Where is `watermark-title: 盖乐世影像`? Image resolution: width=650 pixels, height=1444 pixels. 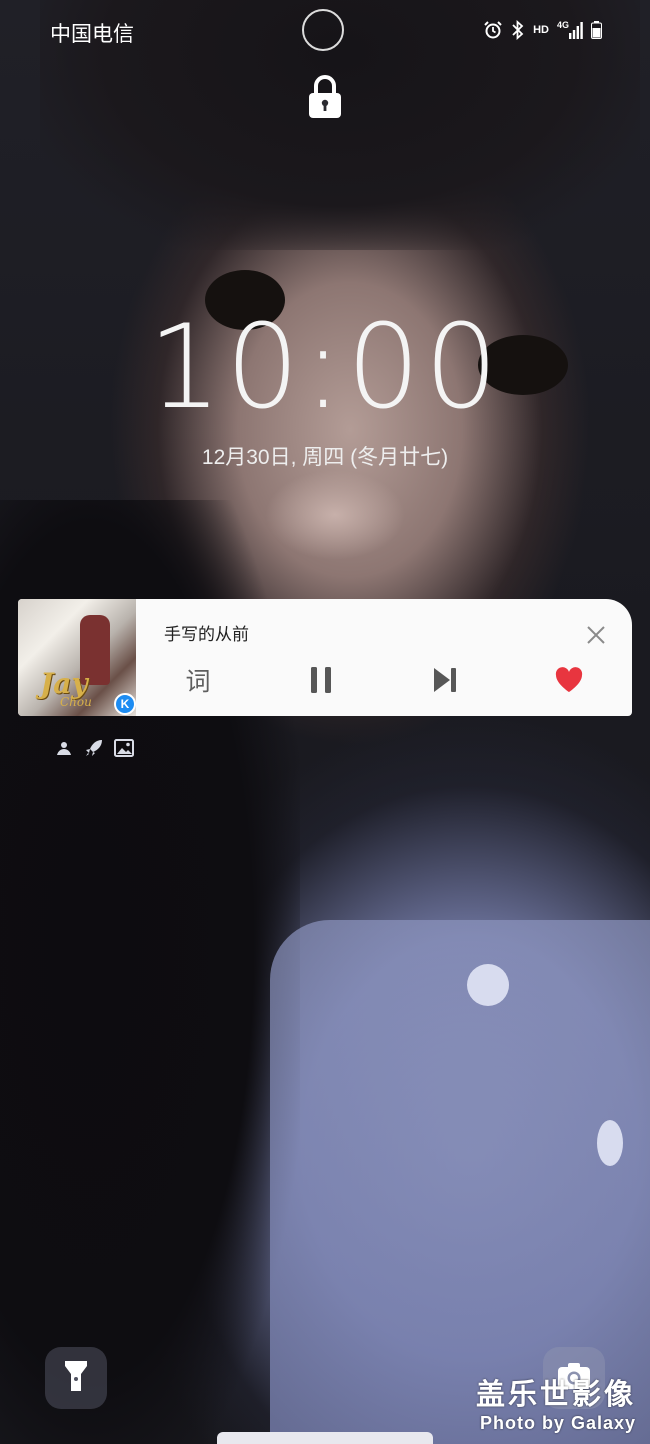 watermark-title: 盖乐世影像 is located at coordinates (555, 1395).